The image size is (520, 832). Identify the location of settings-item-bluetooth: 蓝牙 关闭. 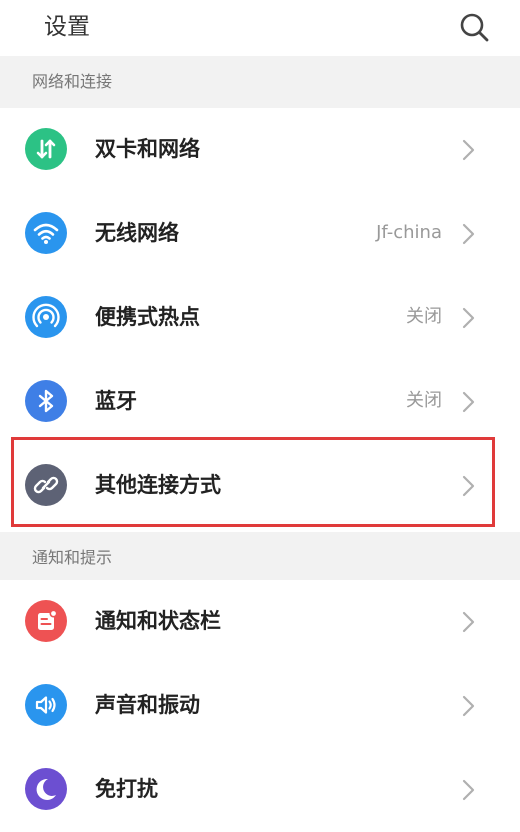
(260, 402).